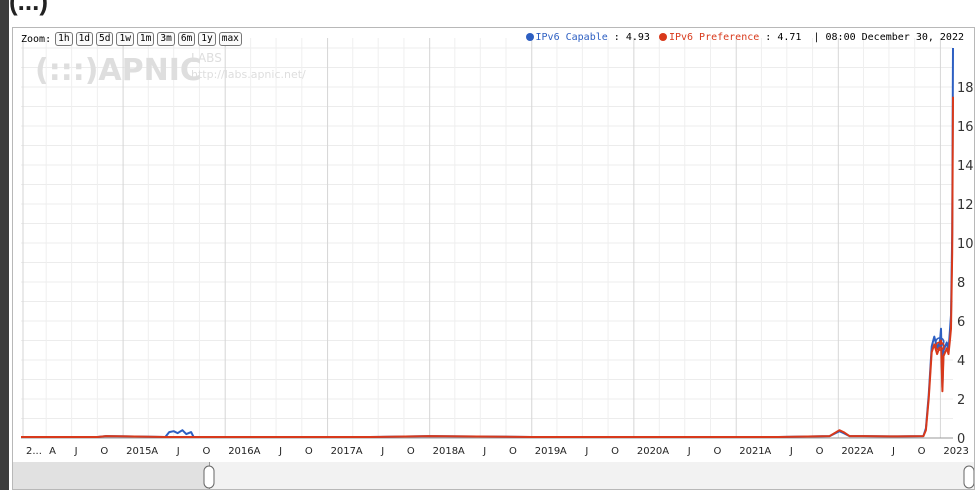  What do you see at coordinates (36, 39) in the screenshot?
I see `zoom-label: Zoom:` at bounding box center [36, 39].